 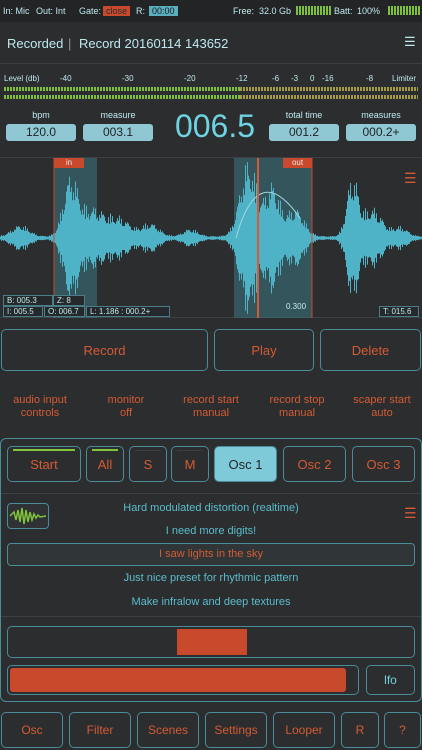 What do you see at coordinates (264, 350) in the screenshot?
I see `play-button: Play` at bounding box center [264, 350].